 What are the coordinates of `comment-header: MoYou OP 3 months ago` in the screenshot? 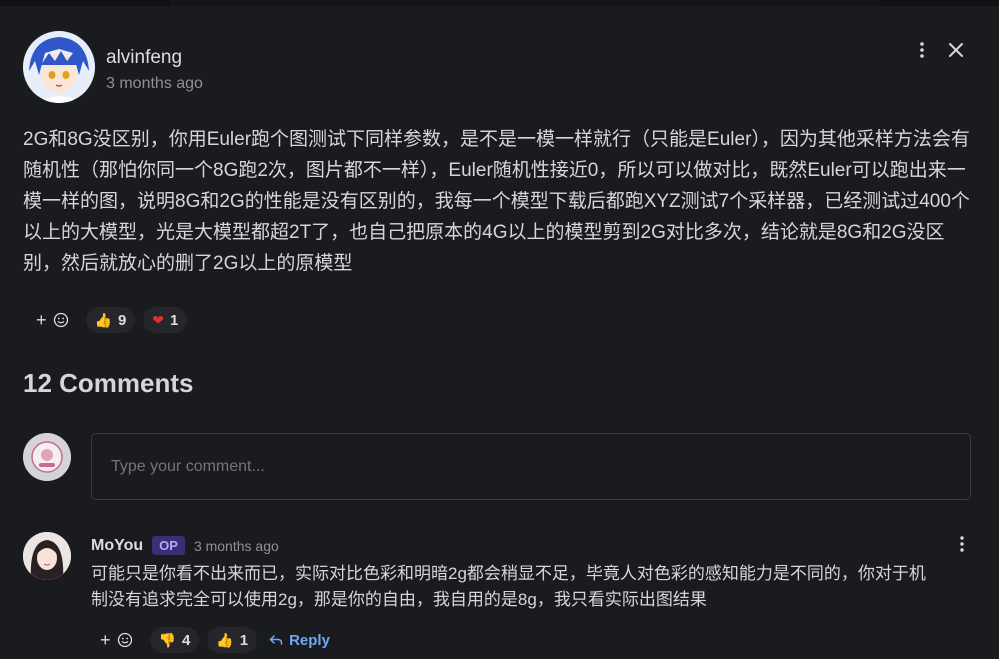 It's located at (185, 545).